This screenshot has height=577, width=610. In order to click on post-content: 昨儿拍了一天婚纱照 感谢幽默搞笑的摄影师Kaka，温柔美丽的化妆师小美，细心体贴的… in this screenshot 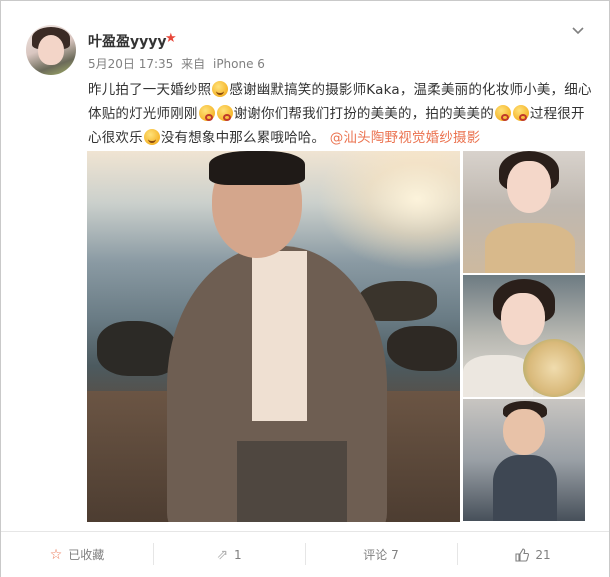, I will do `click(340, 114)`.